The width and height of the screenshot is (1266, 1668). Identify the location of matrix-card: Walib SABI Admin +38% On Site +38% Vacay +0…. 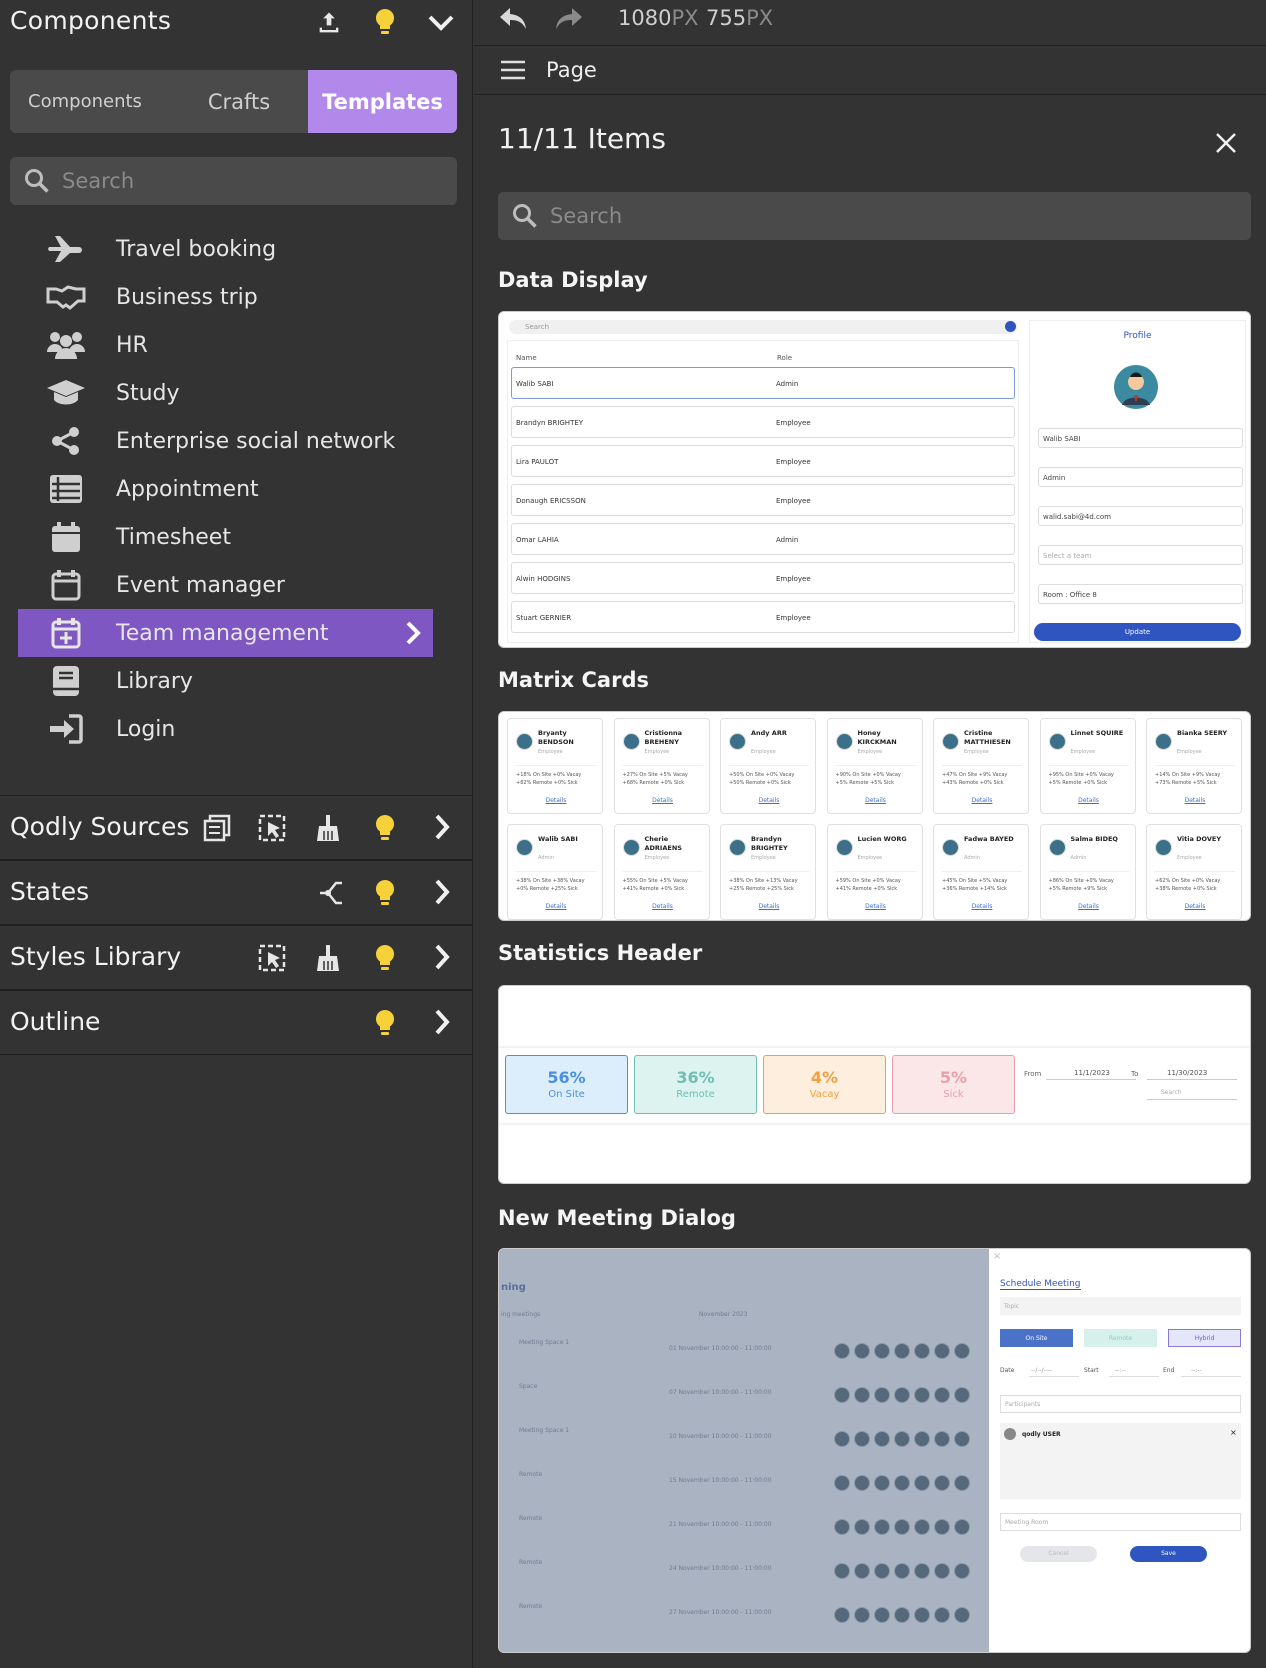
(555, 872).